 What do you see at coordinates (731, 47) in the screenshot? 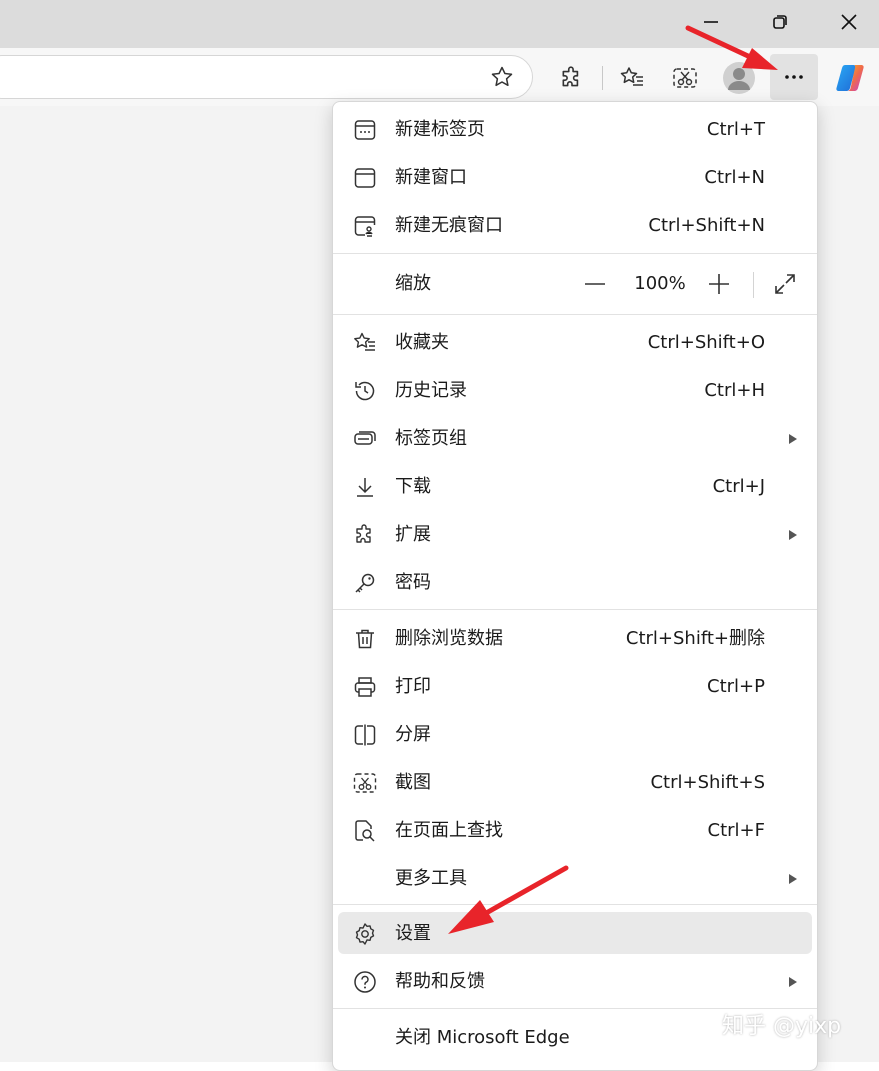
I see `annotation-arrow-top` at bounding box center [731, 47].